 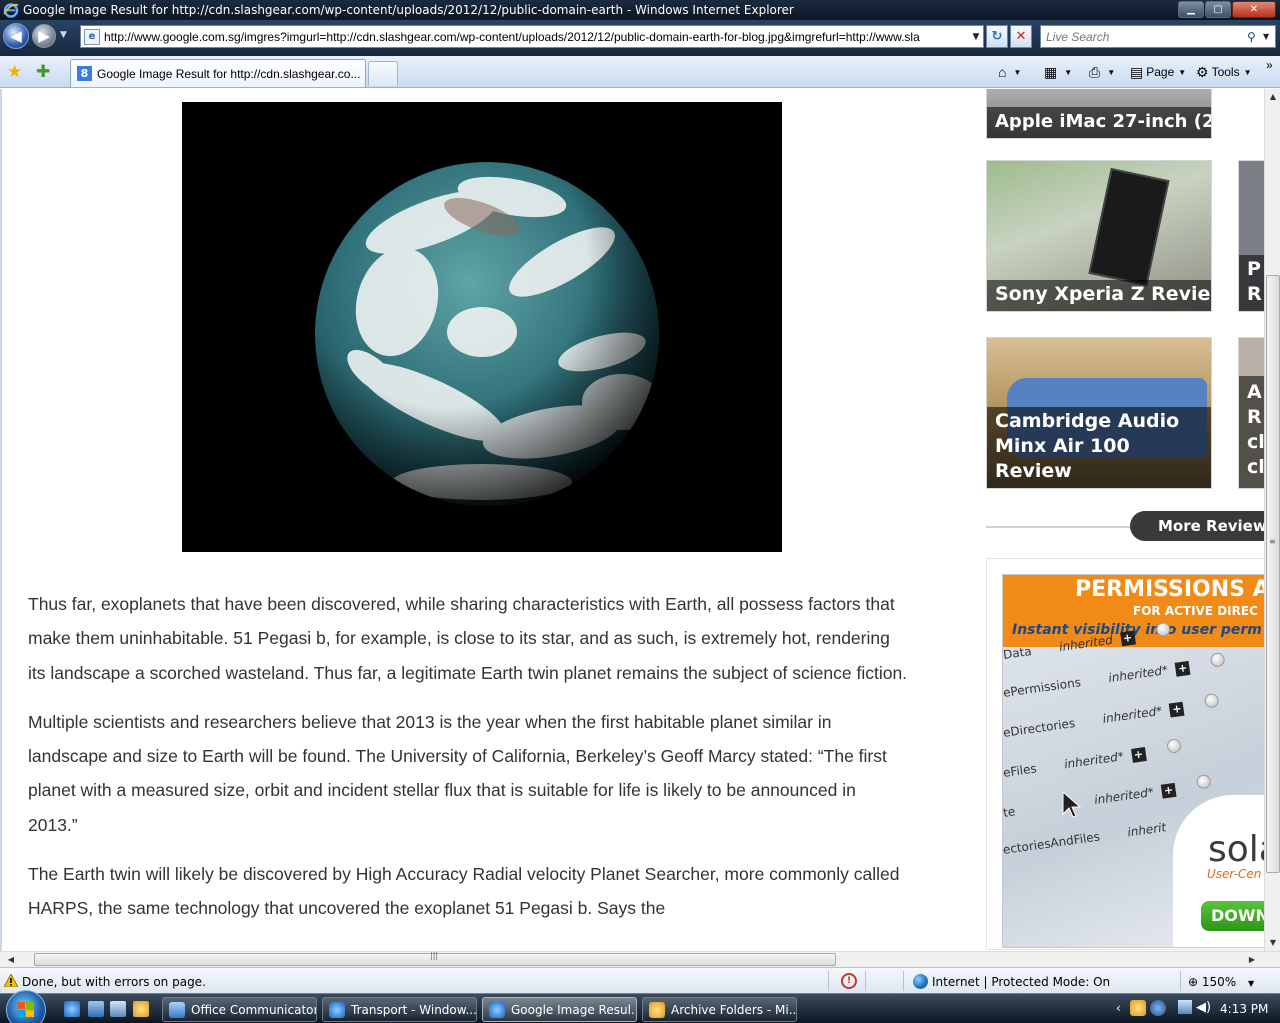 I want to click on search-icon: ⚲, so click(x=1255, y=37).